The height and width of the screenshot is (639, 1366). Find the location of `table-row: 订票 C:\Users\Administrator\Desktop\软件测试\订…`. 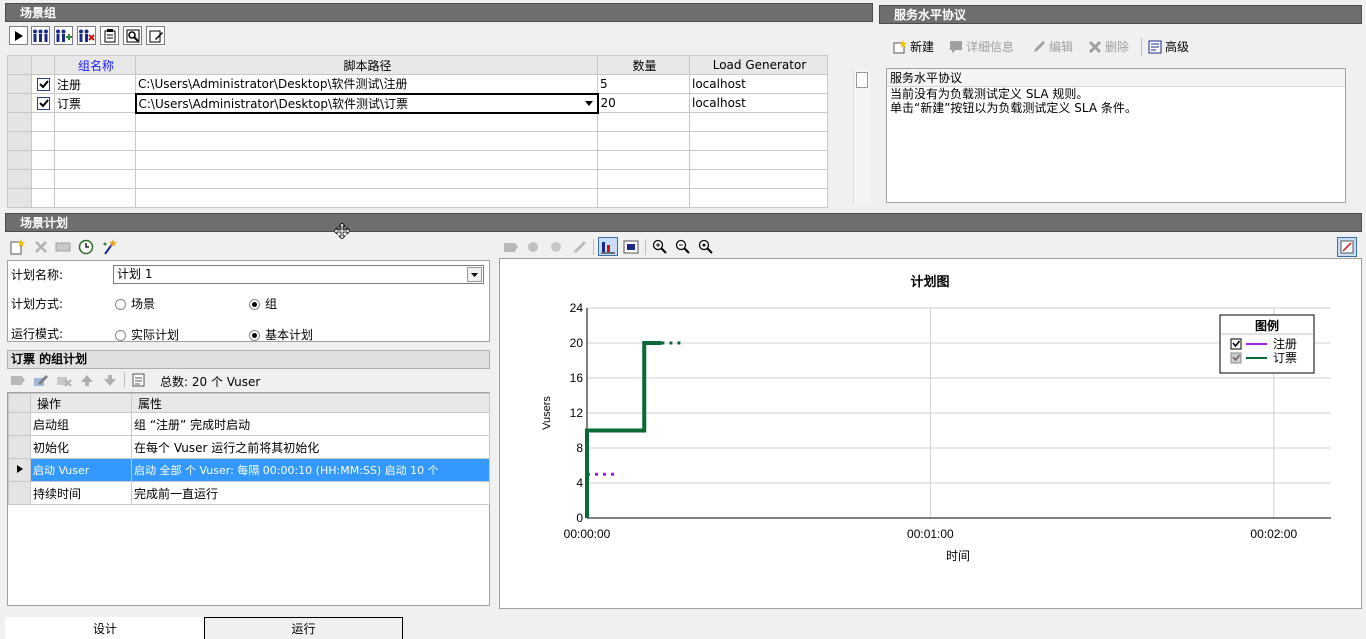

table-row: 订票 C:\Users\Administrator\Desktop\软件测试\订… is located at coordinates (417, 103).